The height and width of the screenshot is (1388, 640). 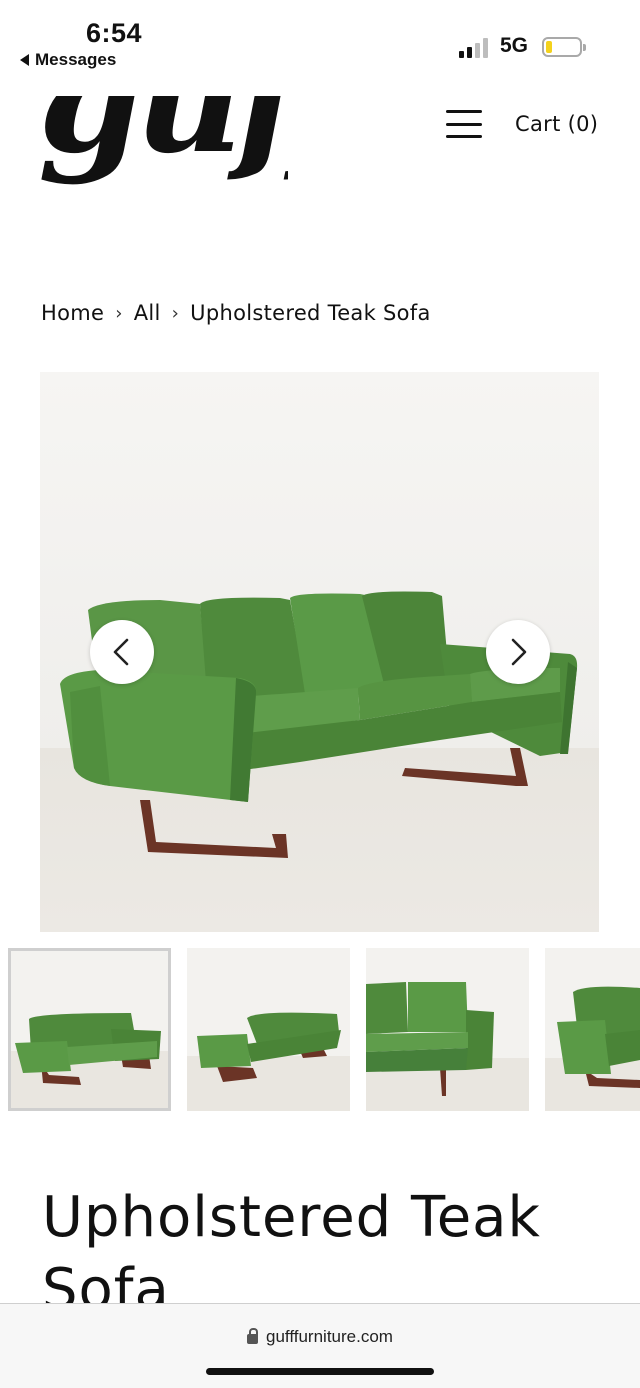 I want to click on site-logo: guff, so click(x=163, y=151).